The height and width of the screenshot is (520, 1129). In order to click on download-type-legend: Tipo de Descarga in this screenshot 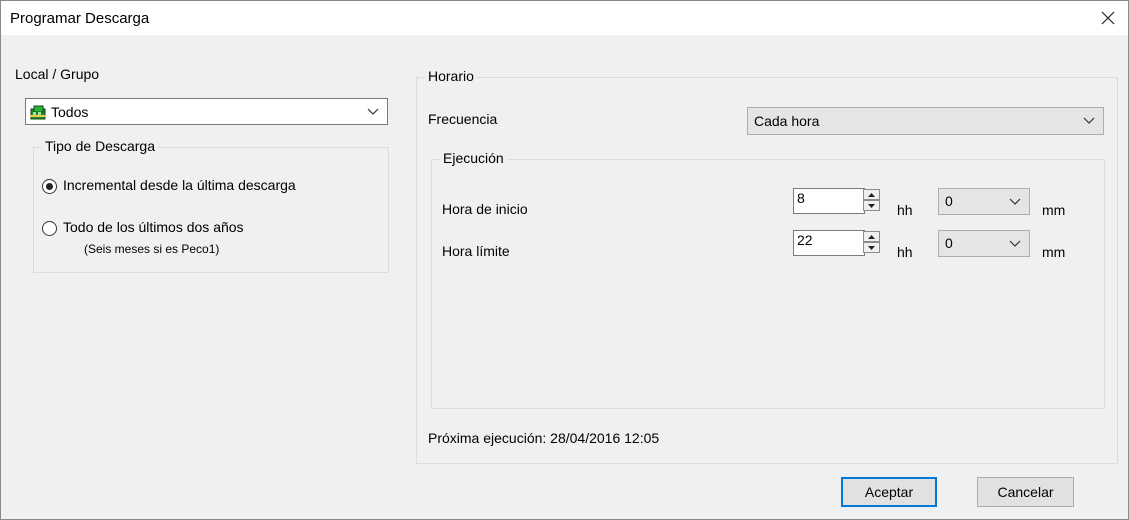, I will do `click(100, 146)`.